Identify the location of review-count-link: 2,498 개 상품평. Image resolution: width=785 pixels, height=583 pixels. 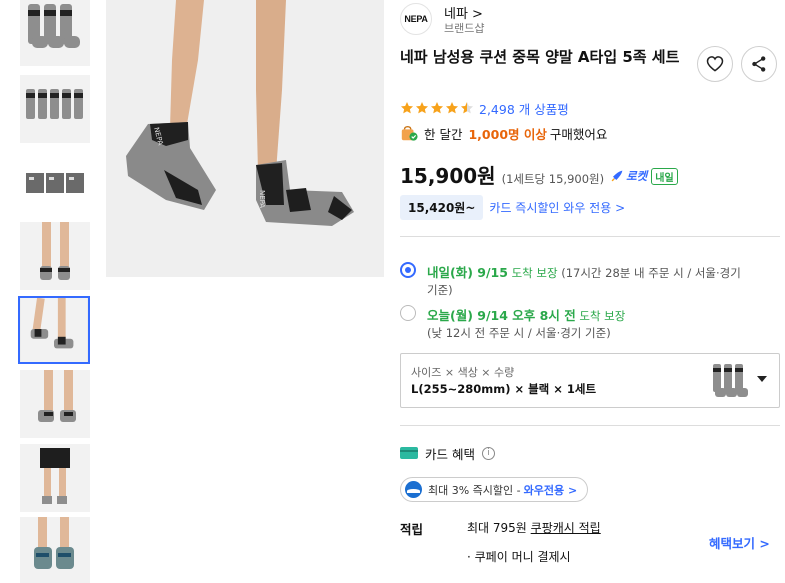
(524, 108).